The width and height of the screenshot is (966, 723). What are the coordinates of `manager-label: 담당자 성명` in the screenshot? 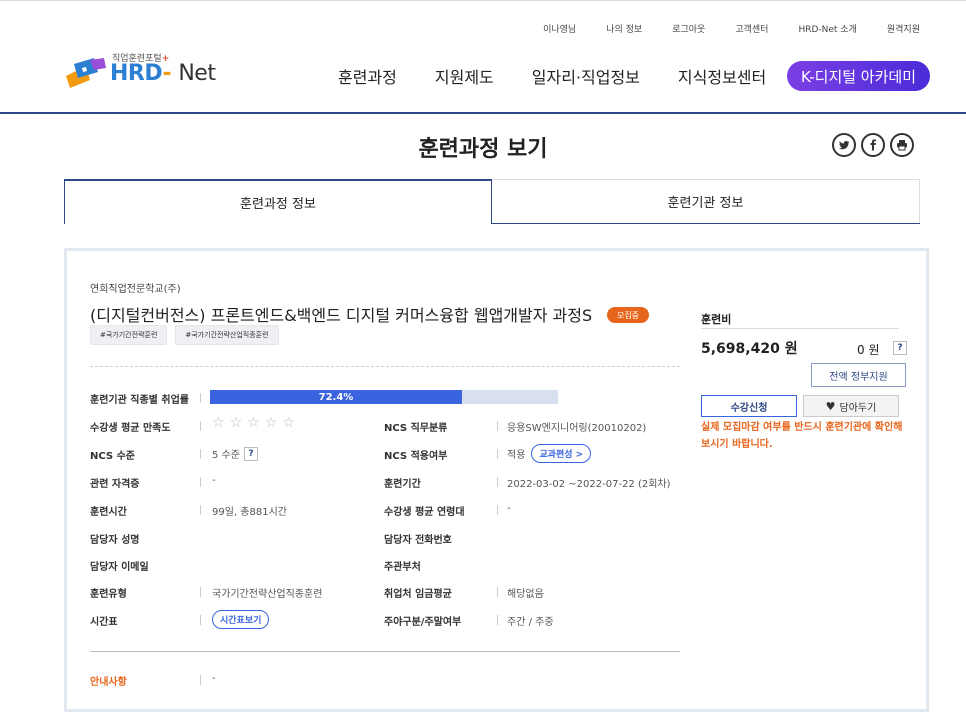 It's located at (115, 540).